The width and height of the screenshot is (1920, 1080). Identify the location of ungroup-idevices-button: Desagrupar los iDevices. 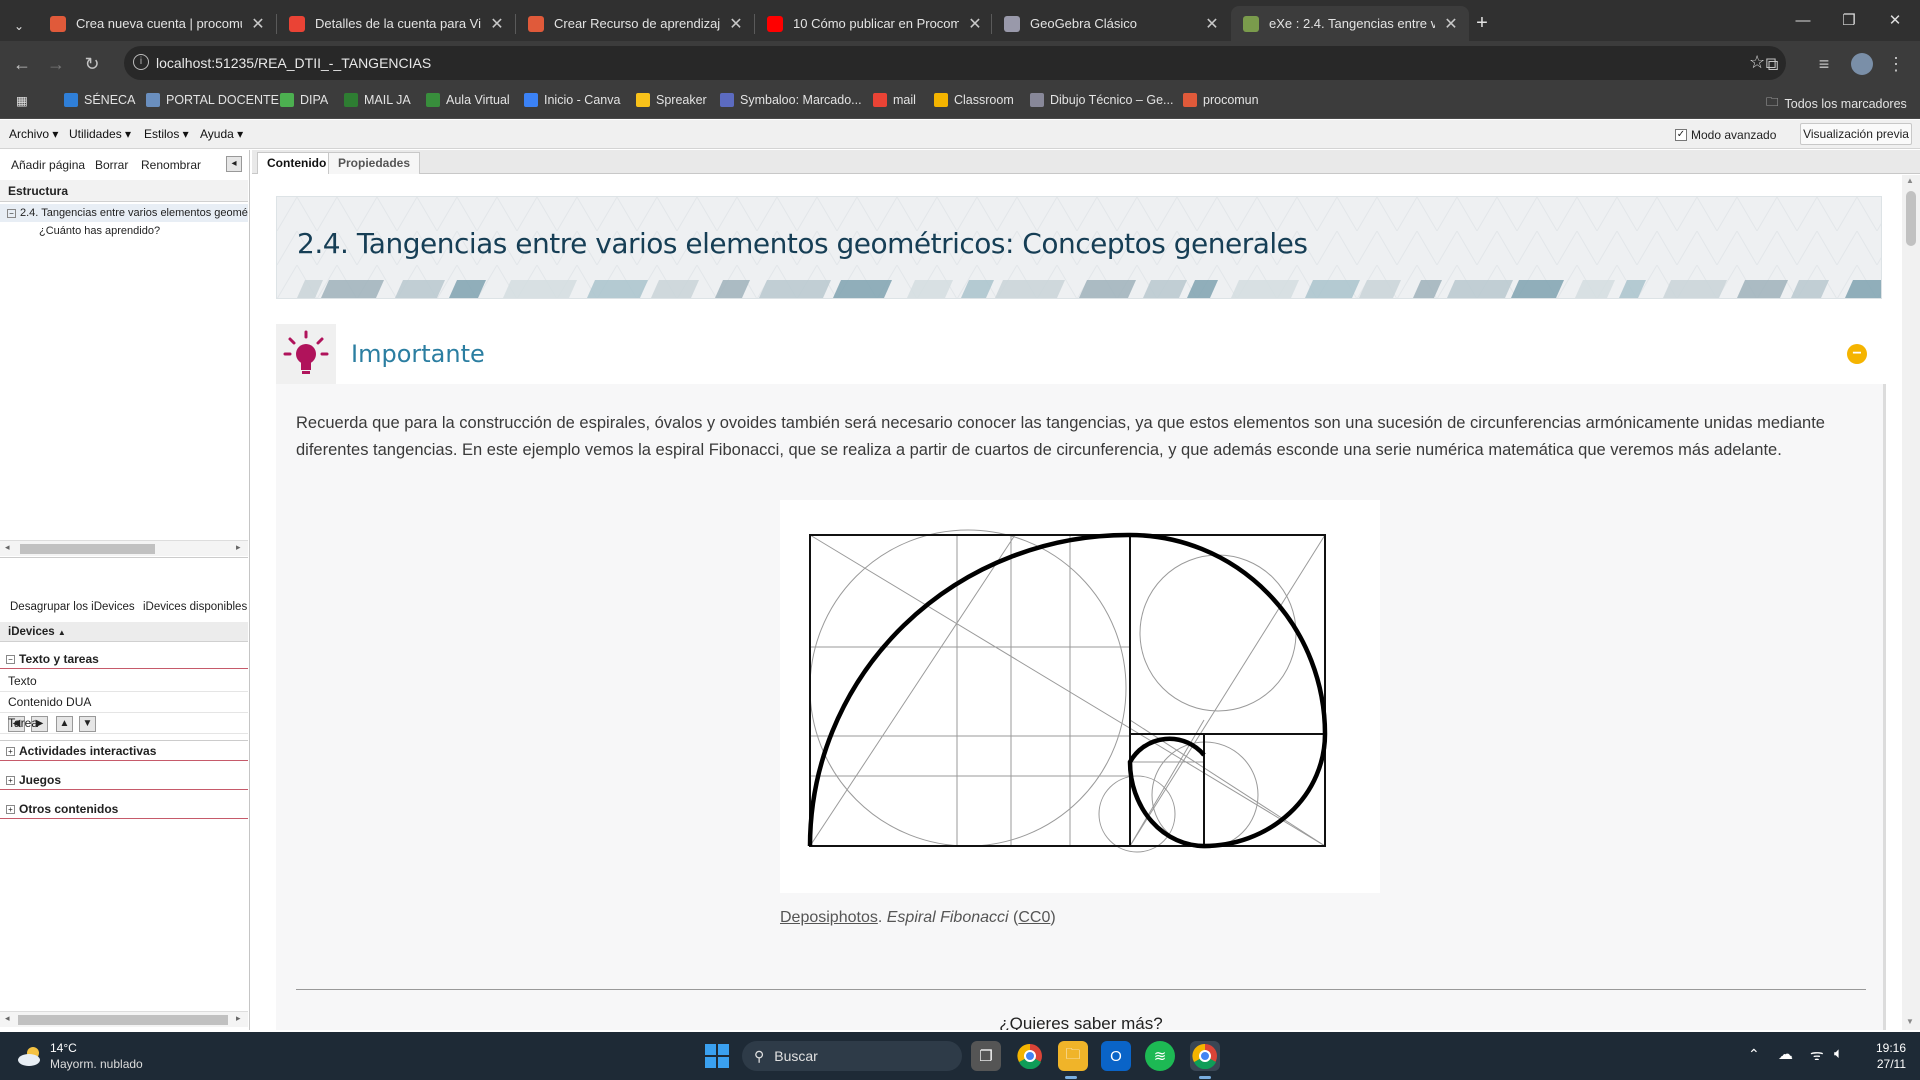
(72, 607).